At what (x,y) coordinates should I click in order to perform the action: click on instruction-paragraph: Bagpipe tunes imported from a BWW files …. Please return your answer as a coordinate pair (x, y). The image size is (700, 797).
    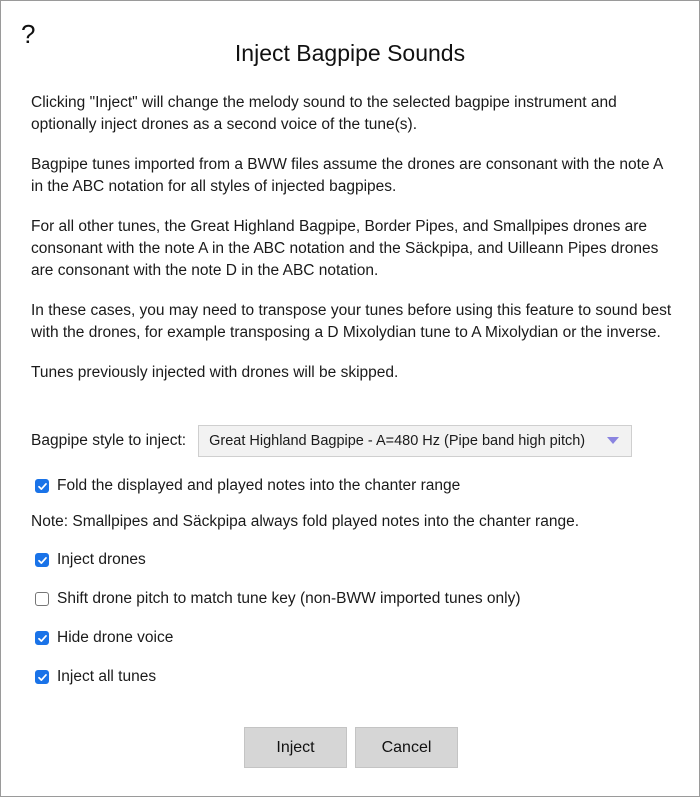
    Looking at the image, I should click on (347, 175).